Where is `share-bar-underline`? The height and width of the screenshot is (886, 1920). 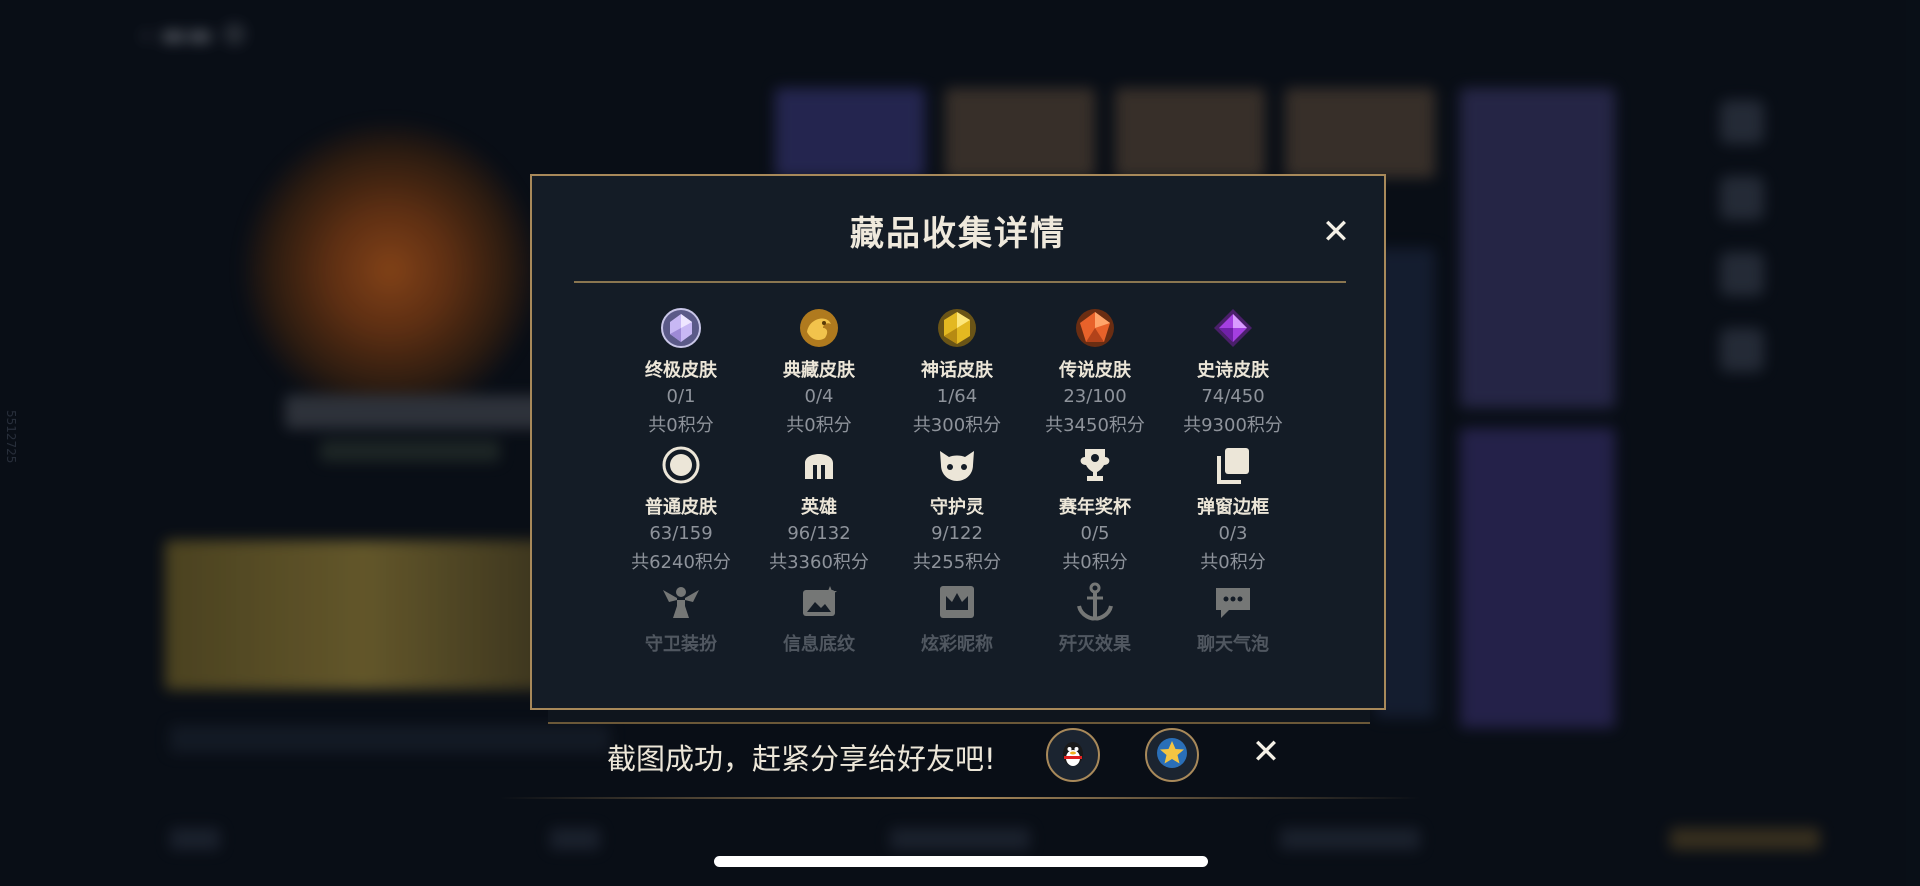 share-bar-underline is located at coordinates (960, 798).